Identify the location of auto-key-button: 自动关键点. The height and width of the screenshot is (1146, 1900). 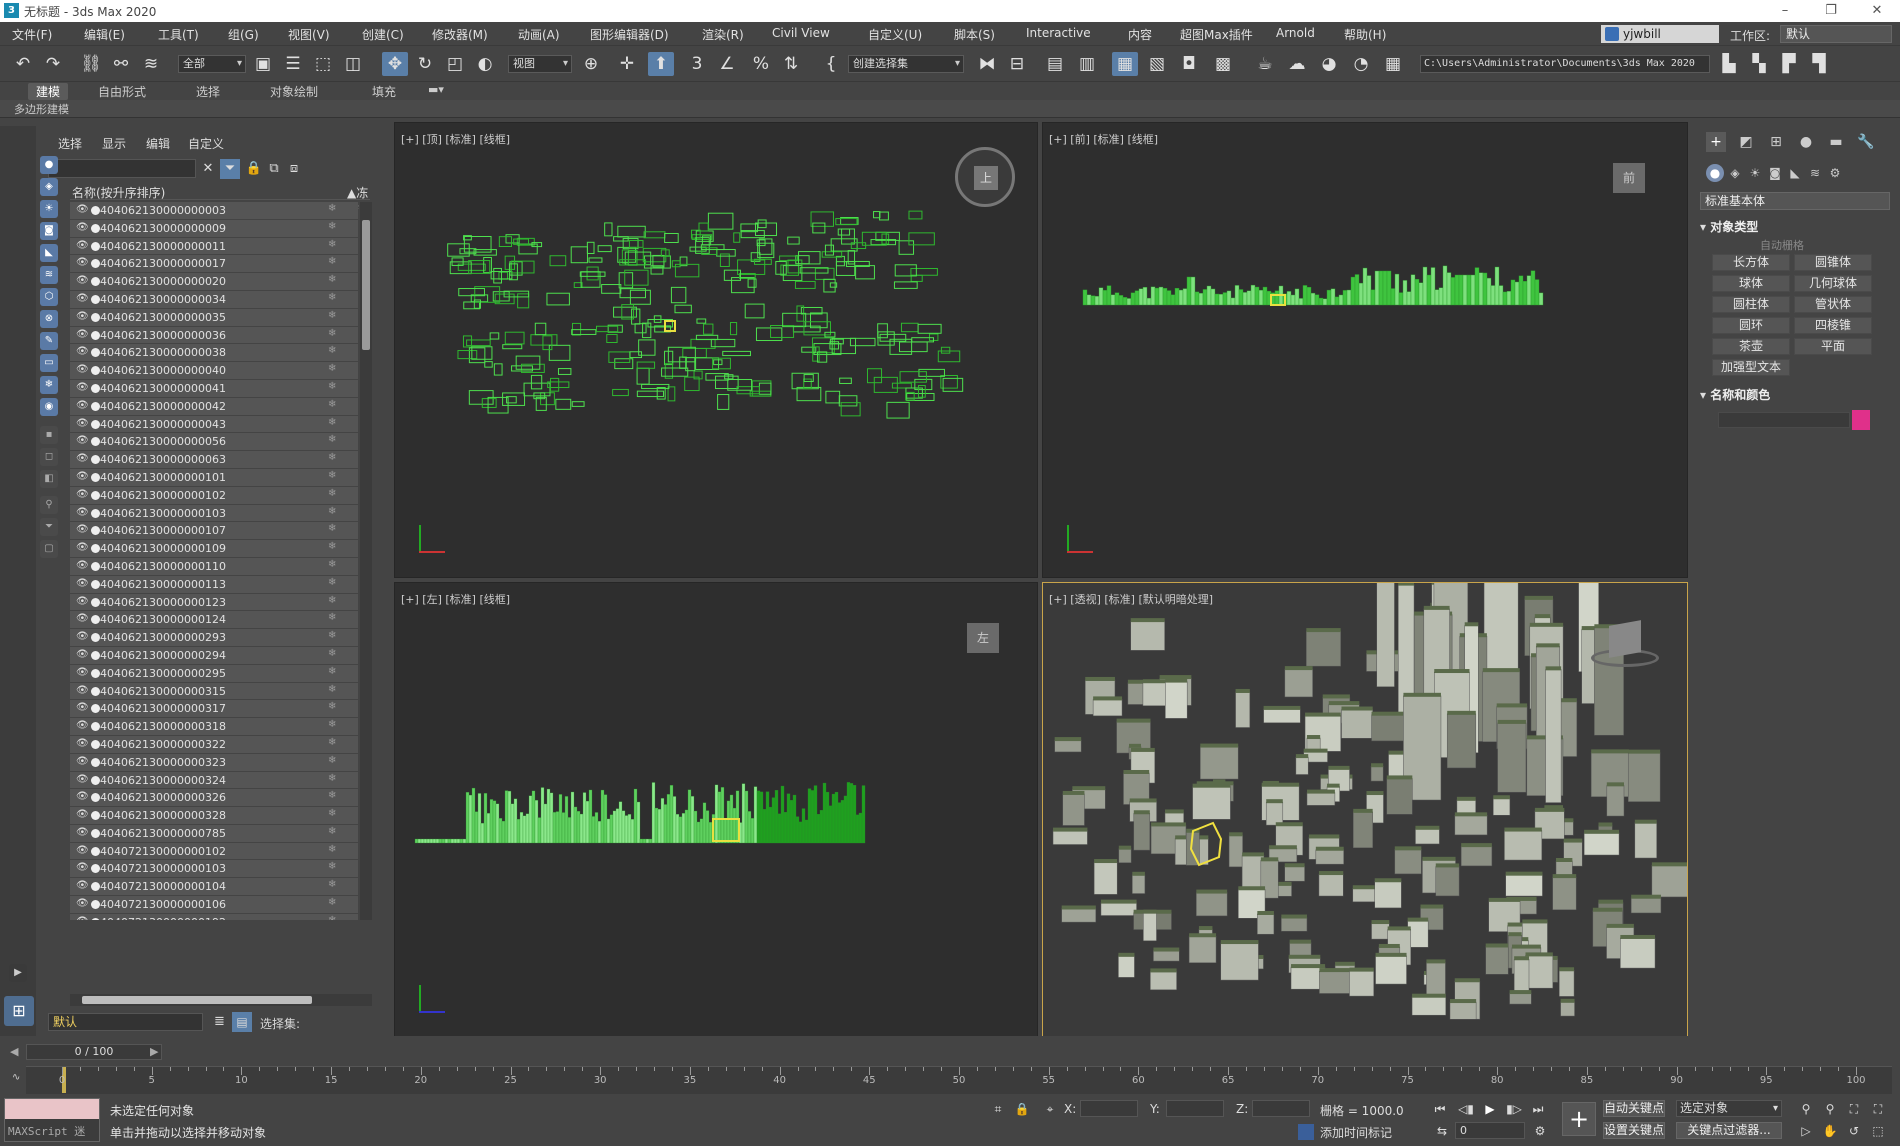
(1634, 1108).